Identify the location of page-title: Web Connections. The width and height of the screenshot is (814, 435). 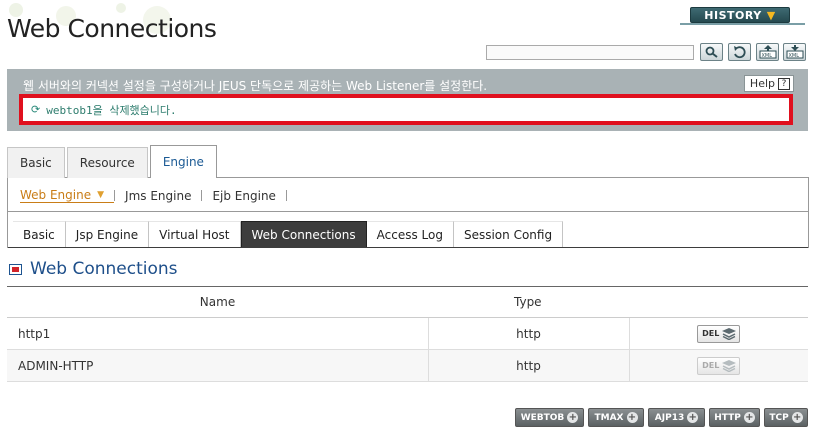
(112, 28).